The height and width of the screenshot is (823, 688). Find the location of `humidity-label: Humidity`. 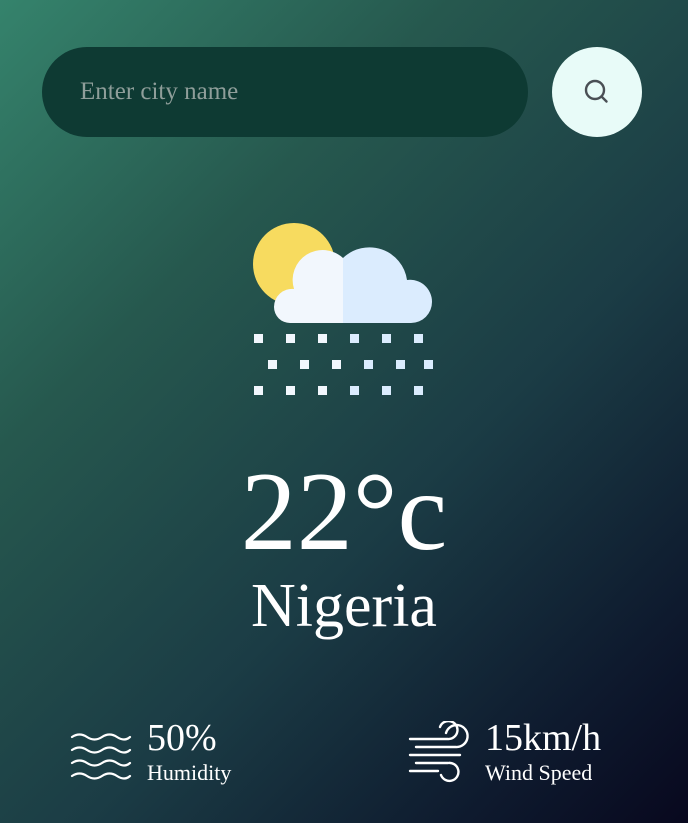

humidity-label: Humidity is located at coordinates (189, 772).